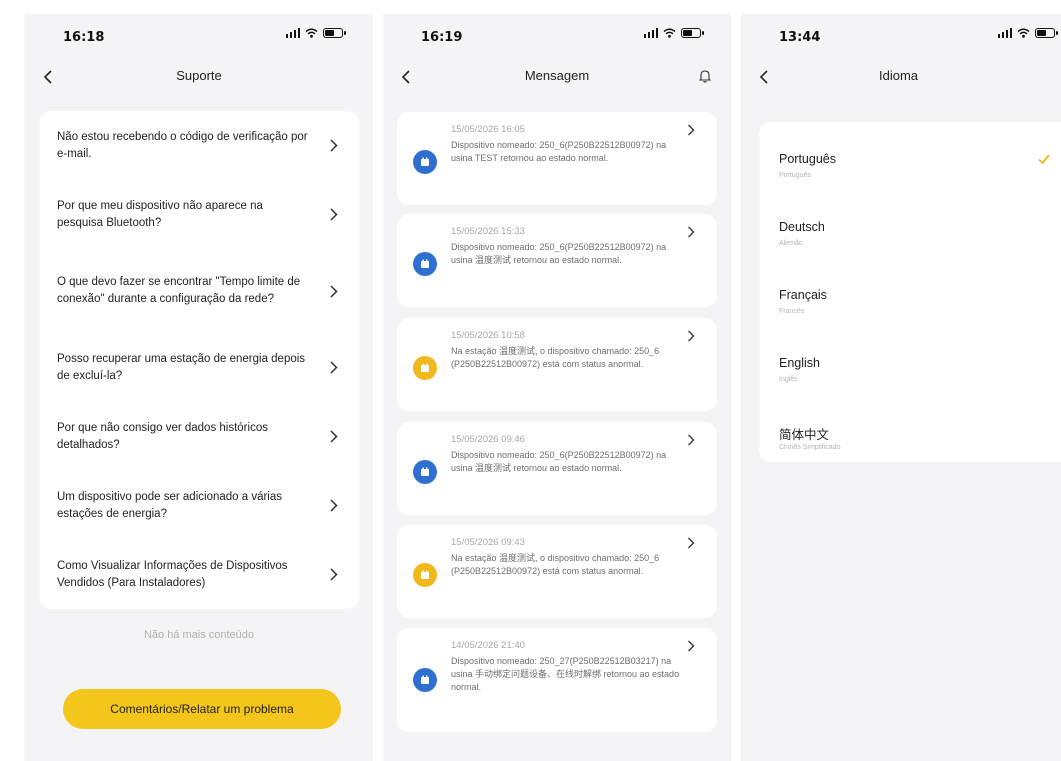 This screenshot has width=1061, height=761. Describe the element at coordinates (488, 231) in the screenshot. I see `message-date: 15/05/2026 15:33` at that location.